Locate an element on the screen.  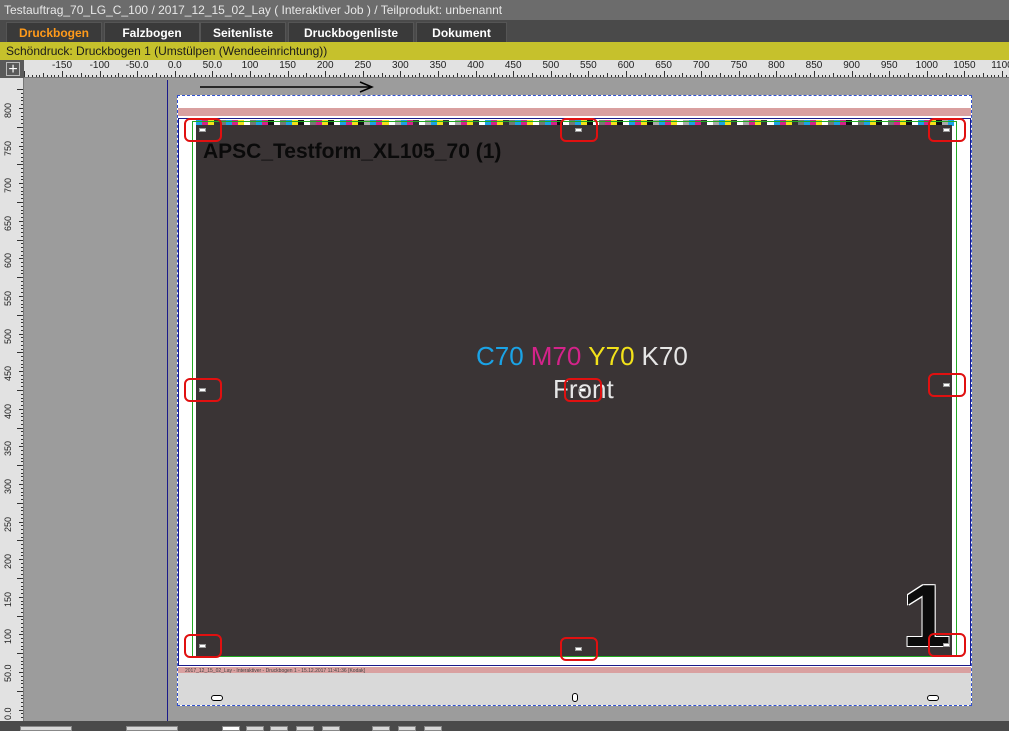
register-mark-bottom-right is located at coordinates (947, 645).